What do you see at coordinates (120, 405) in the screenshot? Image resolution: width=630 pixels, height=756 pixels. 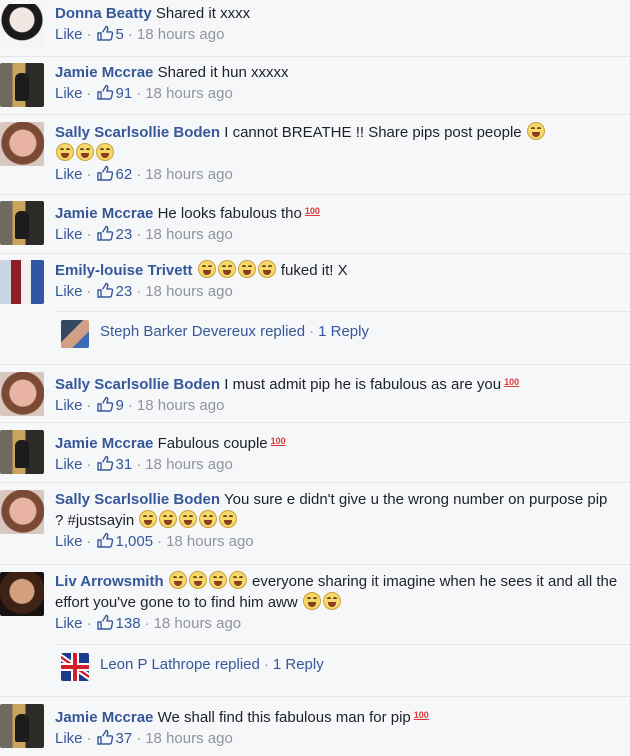 I see `like-count: 9` at bounding box center [120, 405].